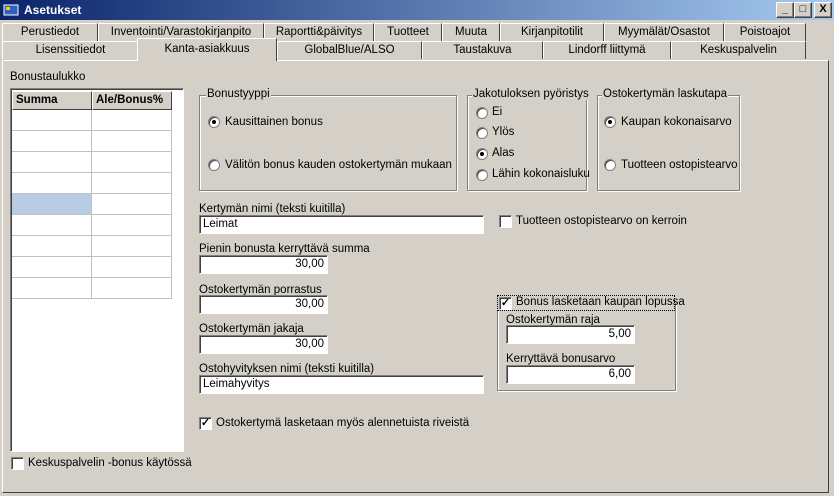 This screenshot has width=834, height=496. Describe the element at coordinates (287, 369) in the screenshot. I see `hyvitys-label: Ostohyvityksen nimi (teksti kuitilla)` at that location.